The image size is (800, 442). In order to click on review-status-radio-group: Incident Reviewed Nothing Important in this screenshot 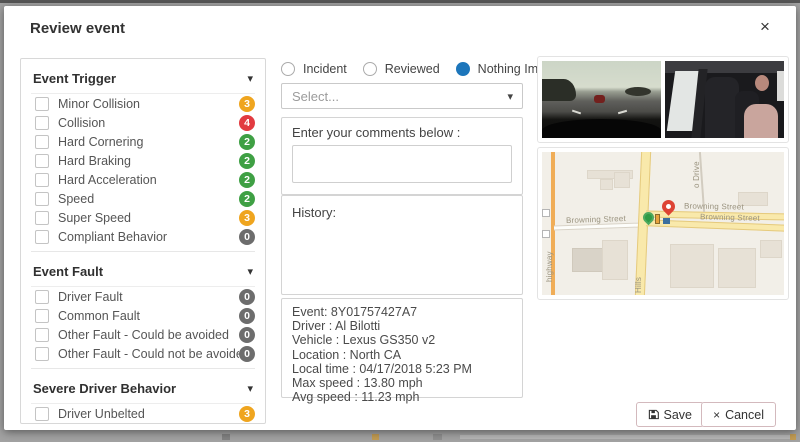, I will do `click(429, 69)`.